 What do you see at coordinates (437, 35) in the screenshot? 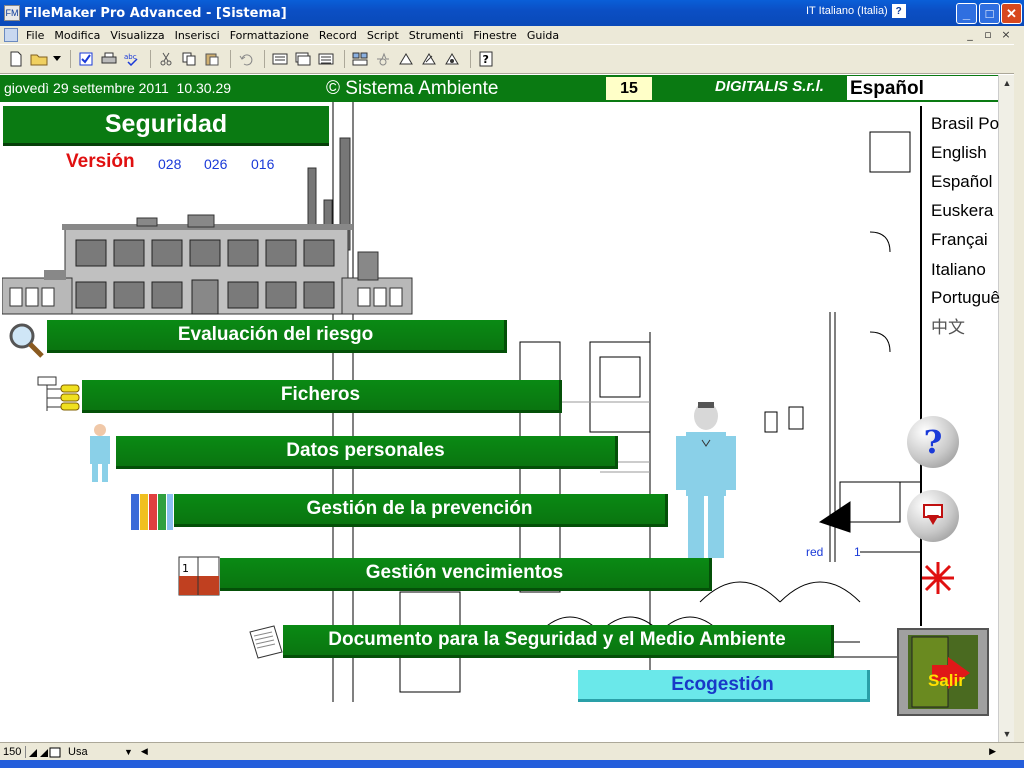
I see `menu-strumenti: Strumenti` at bounding box center [437, 35].